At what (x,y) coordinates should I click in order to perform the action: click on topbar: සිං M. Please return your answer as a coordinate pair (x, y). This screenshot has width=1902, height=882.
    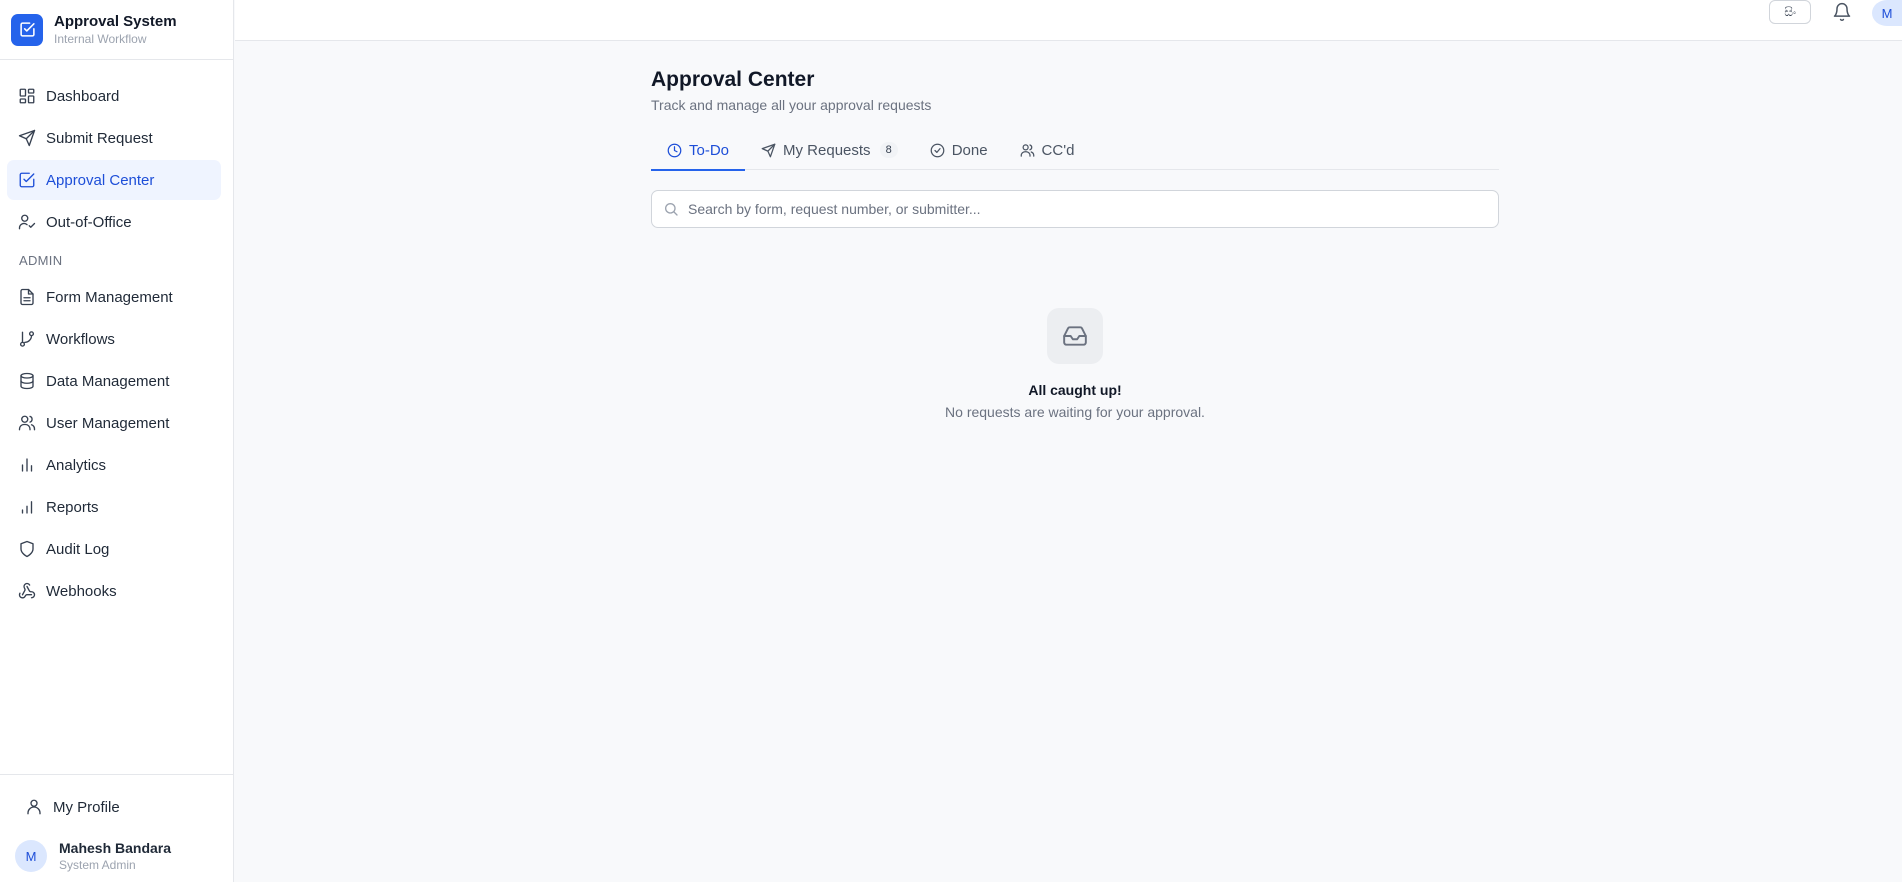
    Looking at the image, I should click on (1068, 20).